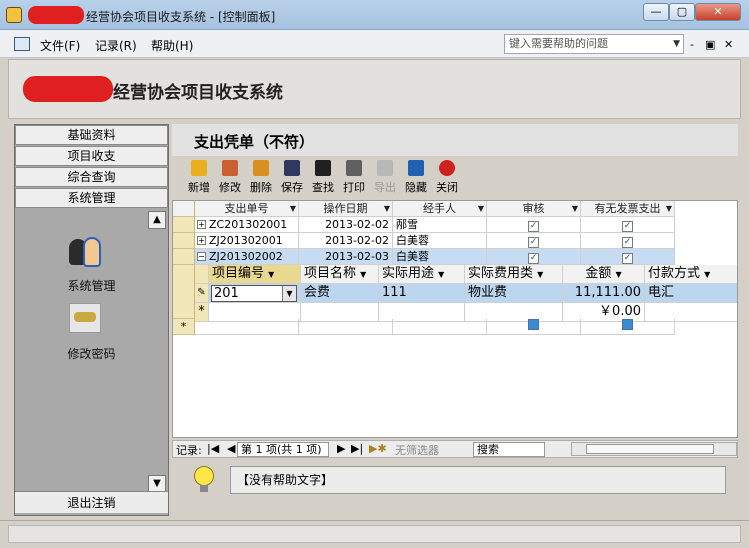  Describe the element at coordinates (604, 293) in the screenshot. I see `sub-cell-amount: 11,111.00` at that location.